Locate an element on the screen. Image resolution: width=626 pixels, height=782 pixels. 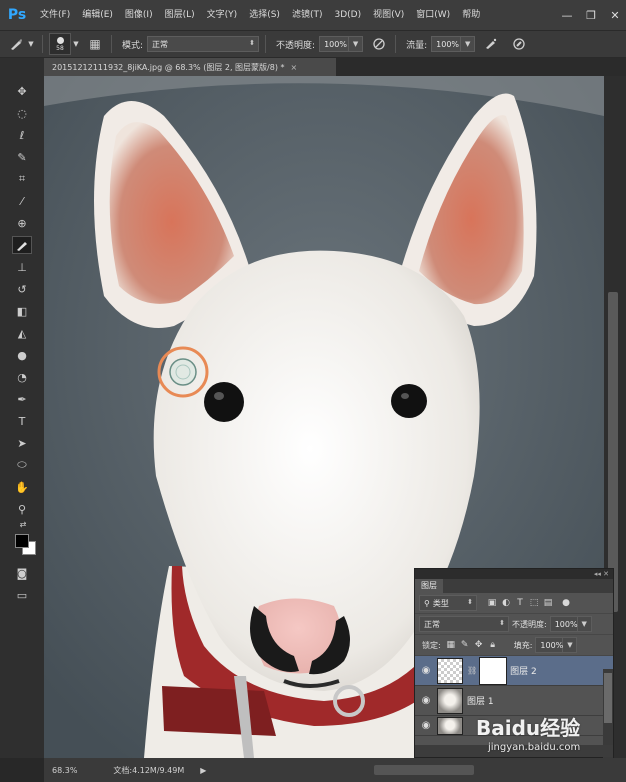
layer-name: 图层 2 is located at coordinates (523, 672).